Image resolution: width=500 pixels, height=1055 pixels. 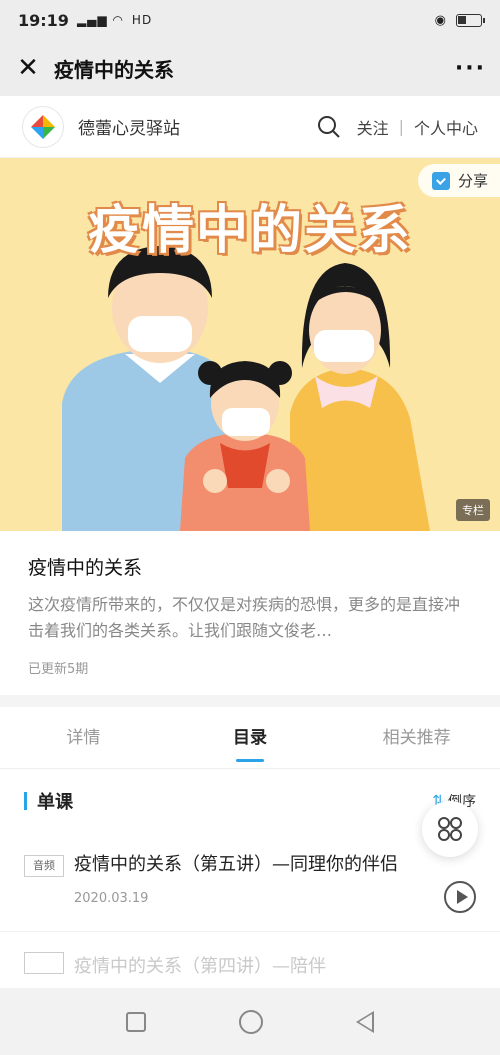 I want to click on share-icon, so click(x=440, y=180).